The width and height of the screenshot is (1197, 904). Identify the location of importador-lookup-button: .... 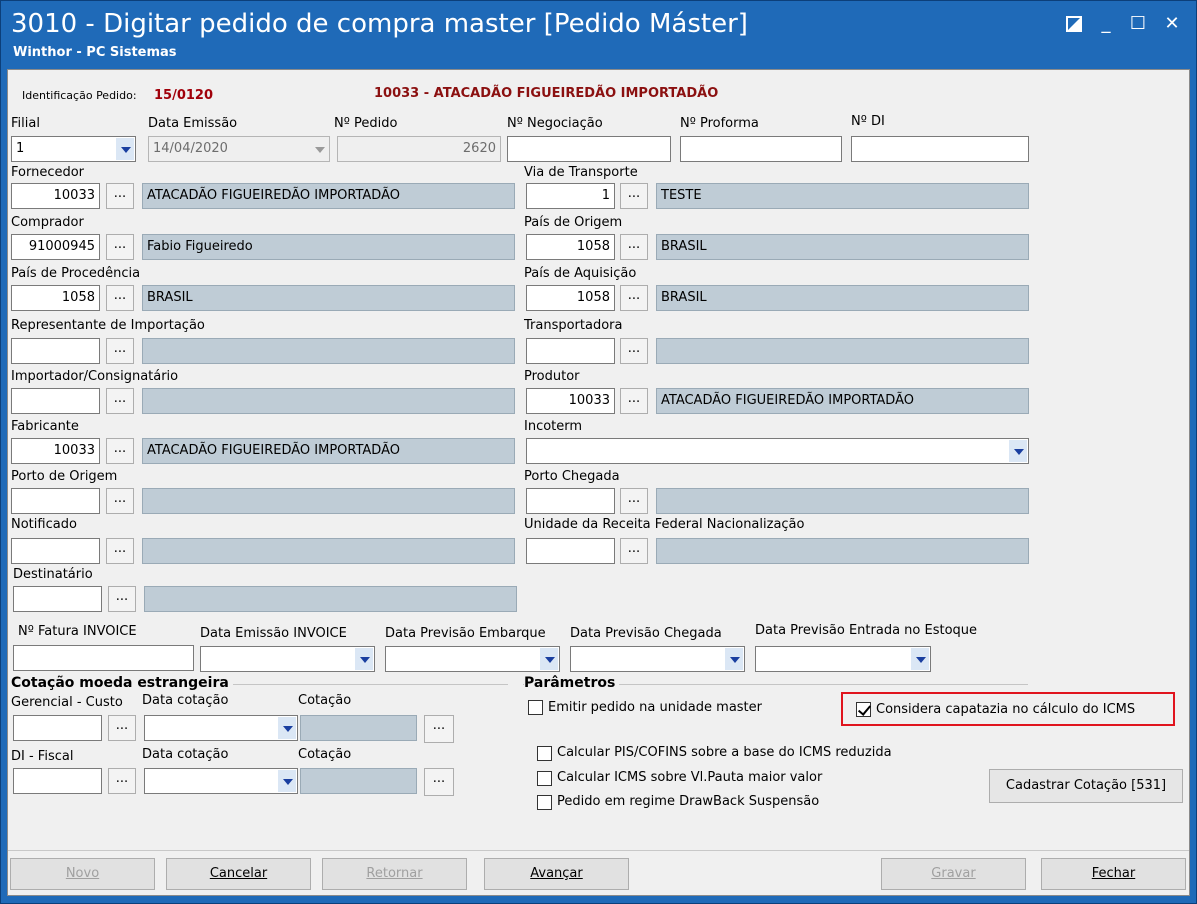
(120, 401).